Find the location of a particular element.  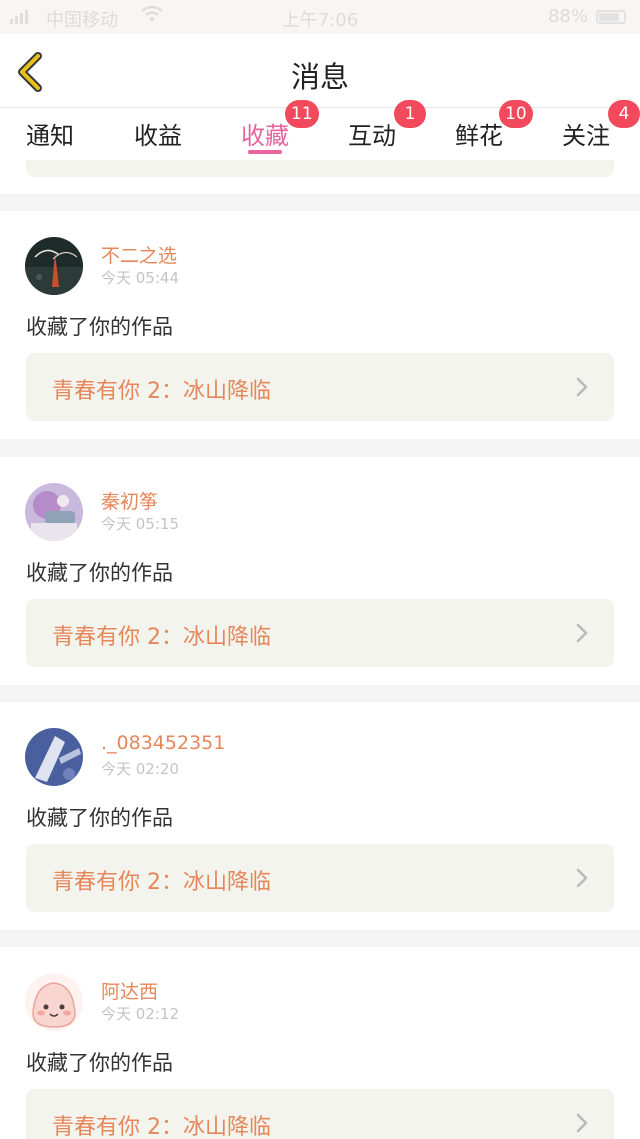

tab-label: 关注 is located at coordinates (586, 136).